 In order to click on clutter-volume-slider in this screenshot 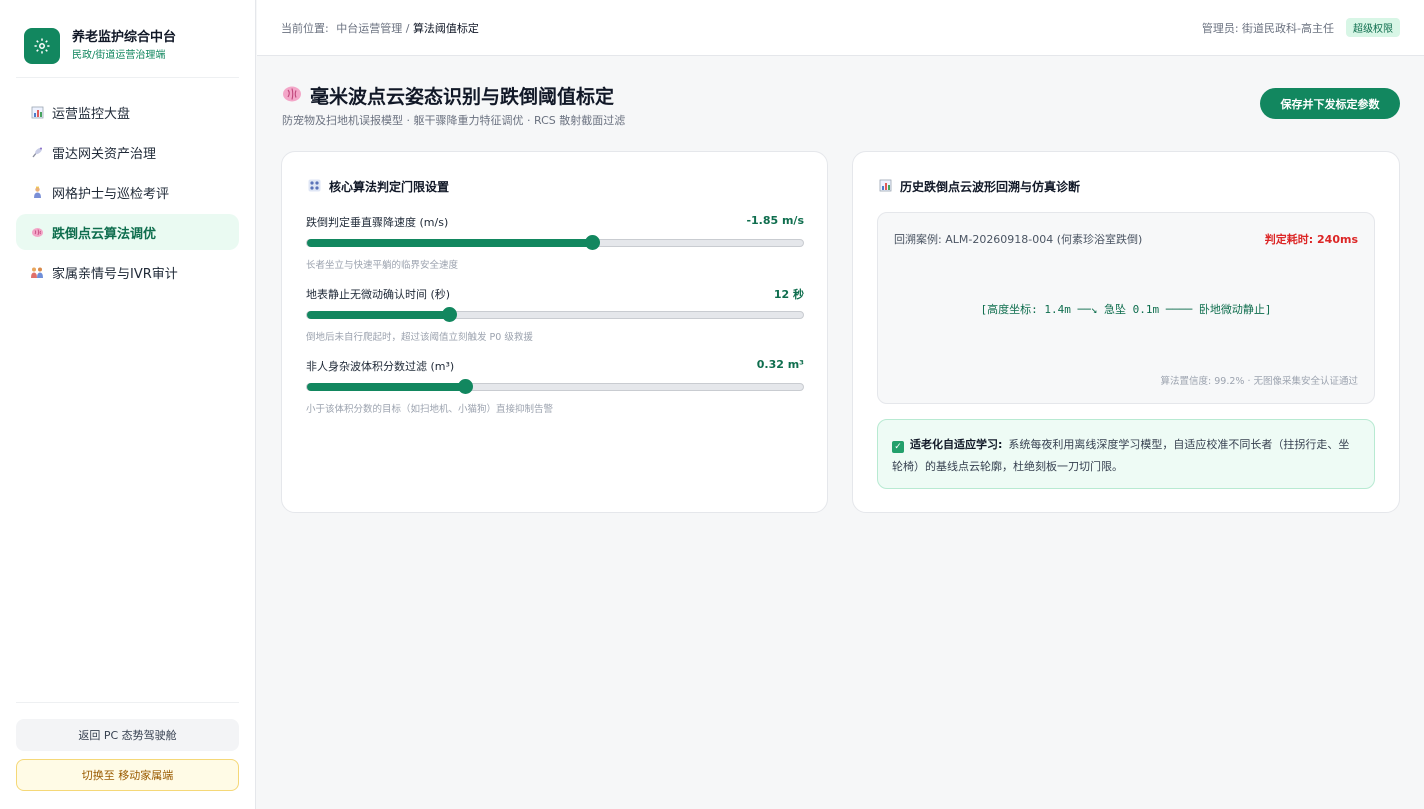, I will do `click(555, 386)`.